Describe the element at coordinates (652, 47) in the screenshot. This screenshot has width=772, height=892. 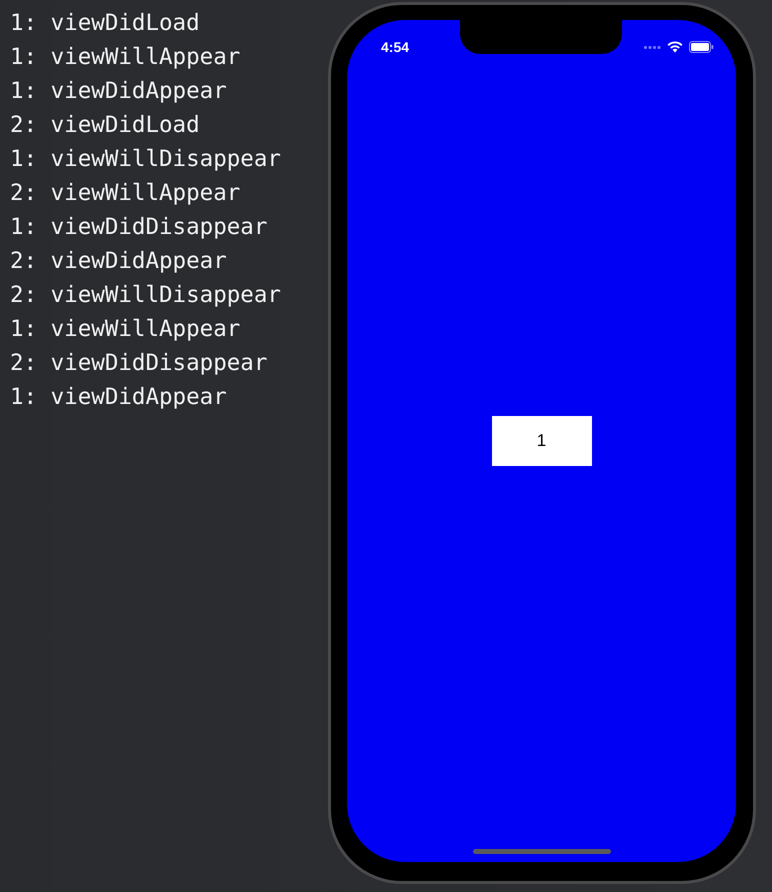
I see `signal-icon` at that location.